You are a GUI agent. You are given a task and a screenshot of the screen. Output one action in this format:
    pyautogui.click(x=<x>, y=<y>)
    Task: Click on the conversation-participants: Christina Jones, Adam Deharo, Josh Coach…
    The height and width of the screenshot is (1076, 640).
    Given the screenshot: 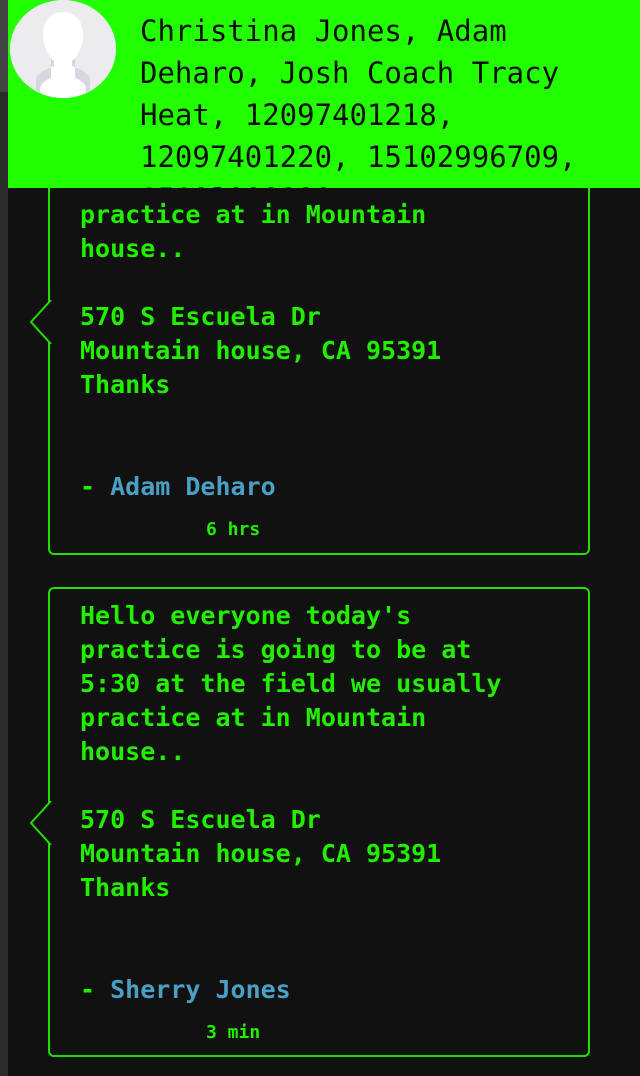 What is the action you would take?
    pyautogui.click(x=387, y=99)
    